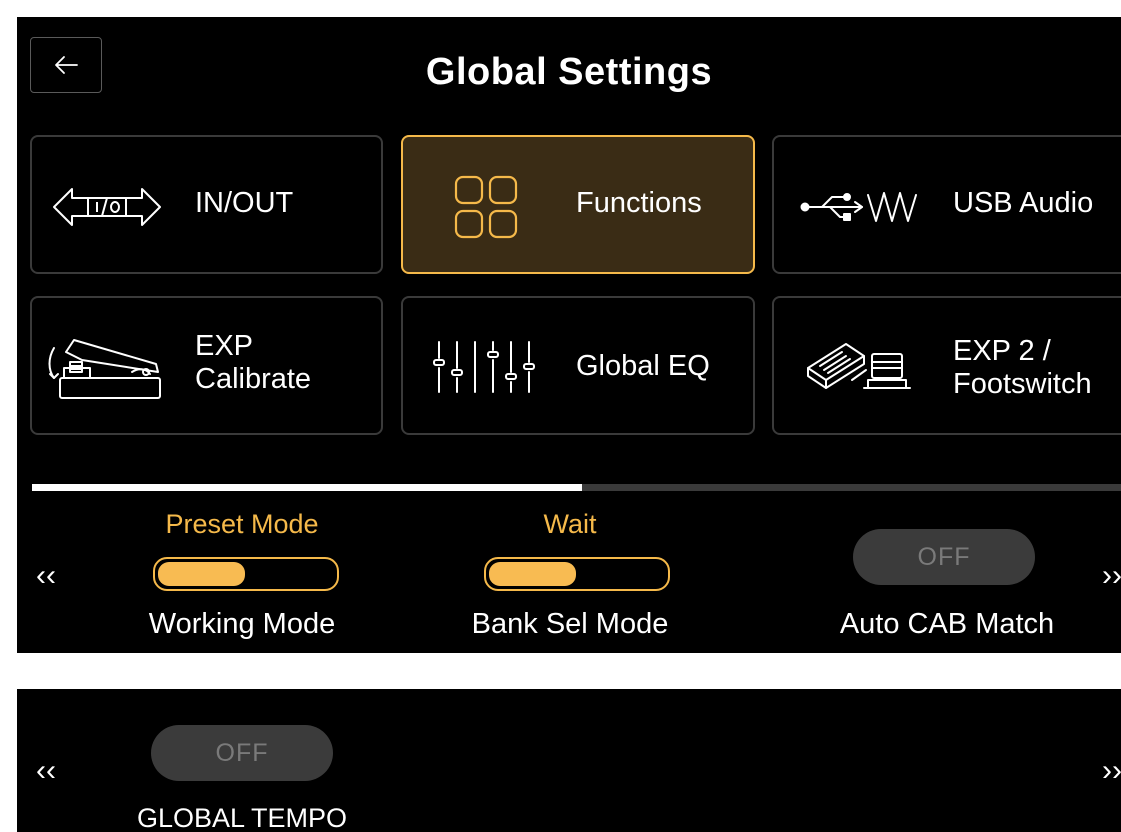  What do you see at coordinates (947, 624) in the screenshot?
I see `auto-cab-match-label: Auto CAB Match` at bounding box center [947, 624].